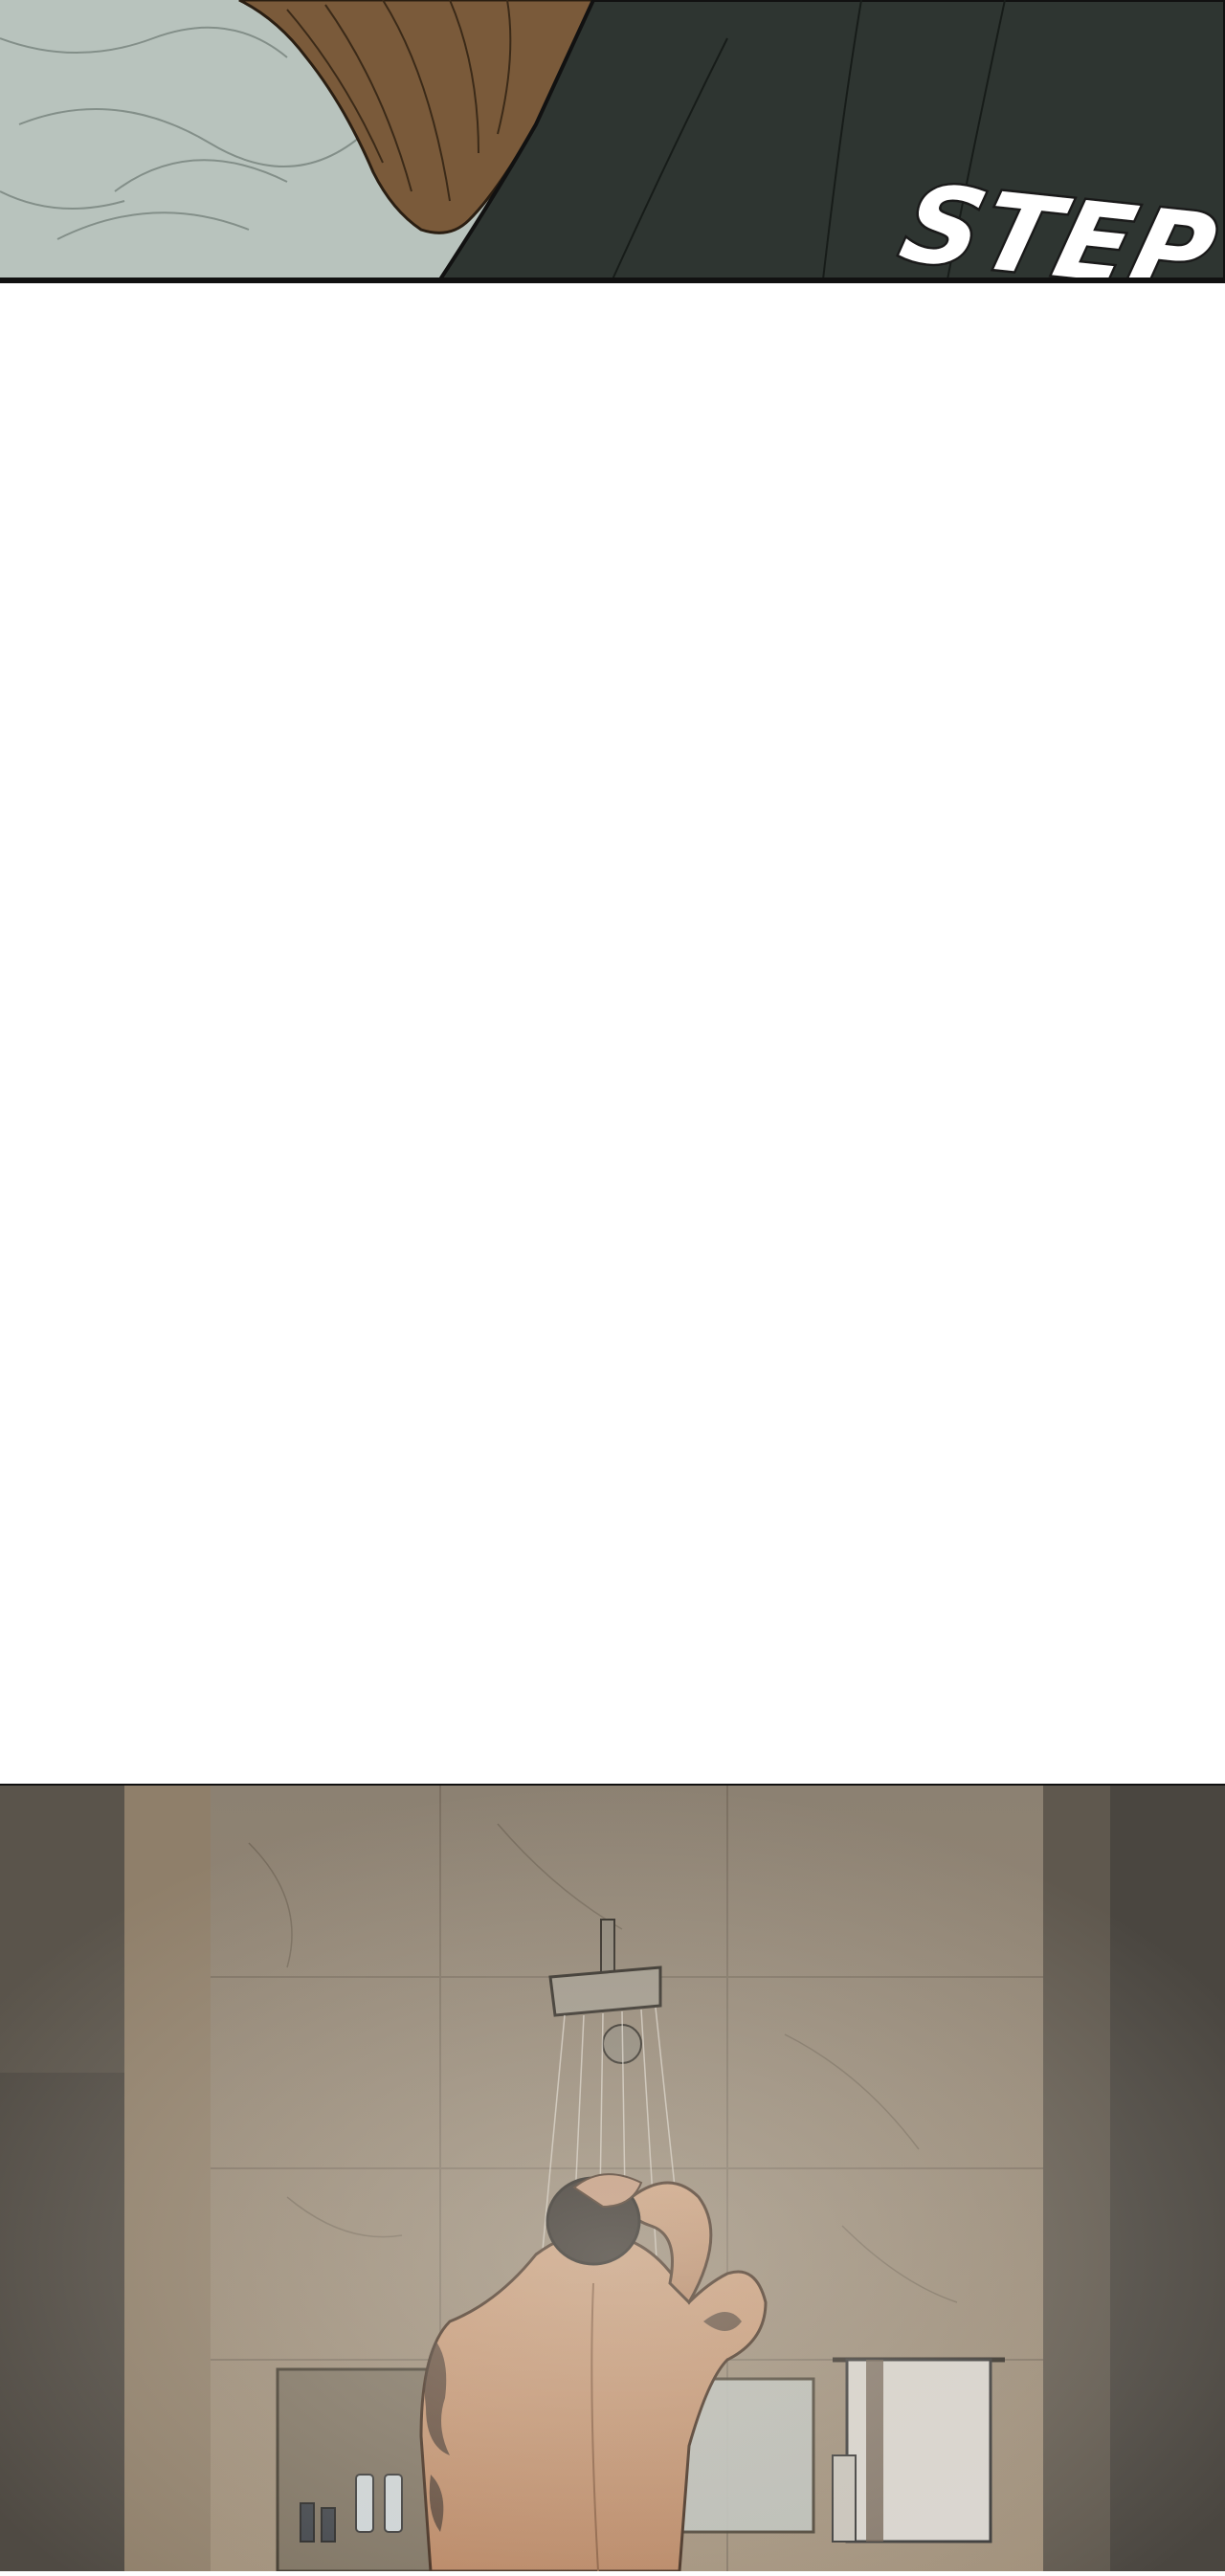 The height and width of the screenshot is (2576, 1225). Describe the element at coordinates (613, 139) in the screenshot. I see `top-panel: STEP` at that location.